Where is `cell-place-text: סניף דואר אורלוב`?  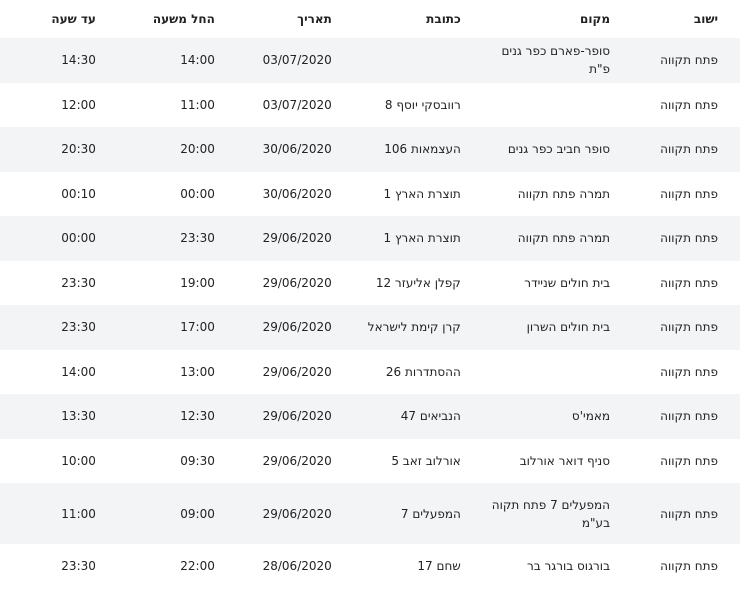 cell-place-text: סניף דואר אורלוב is located at coordinates (565, 460).